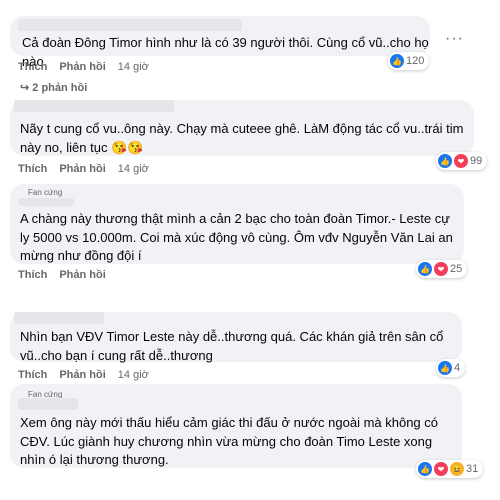 Image resolution: width=500 pixels, height=500 pixels. I want to click on reaction-summary: 👍 ❤ 25, so click(442, 269).